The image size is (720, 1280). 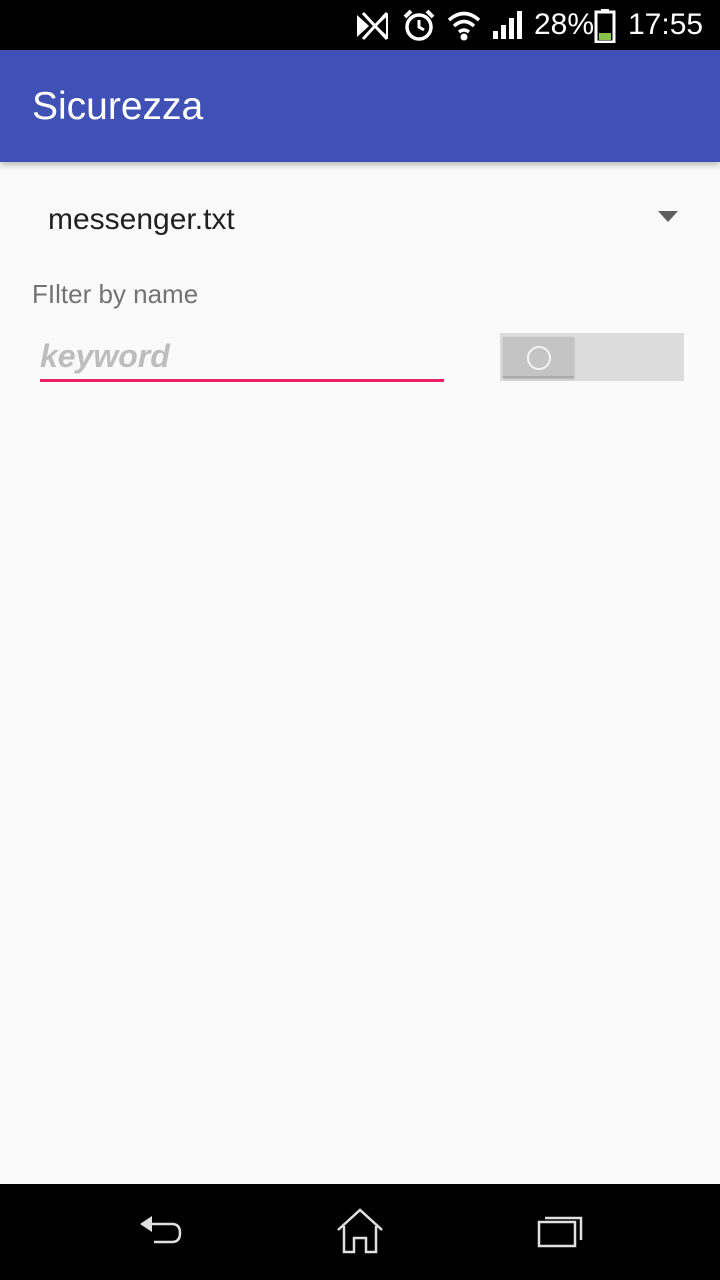 What do you see at coordinates (372, 28) in the screenshot?
I see `nfc-icon` at bounding box center [372, 28].